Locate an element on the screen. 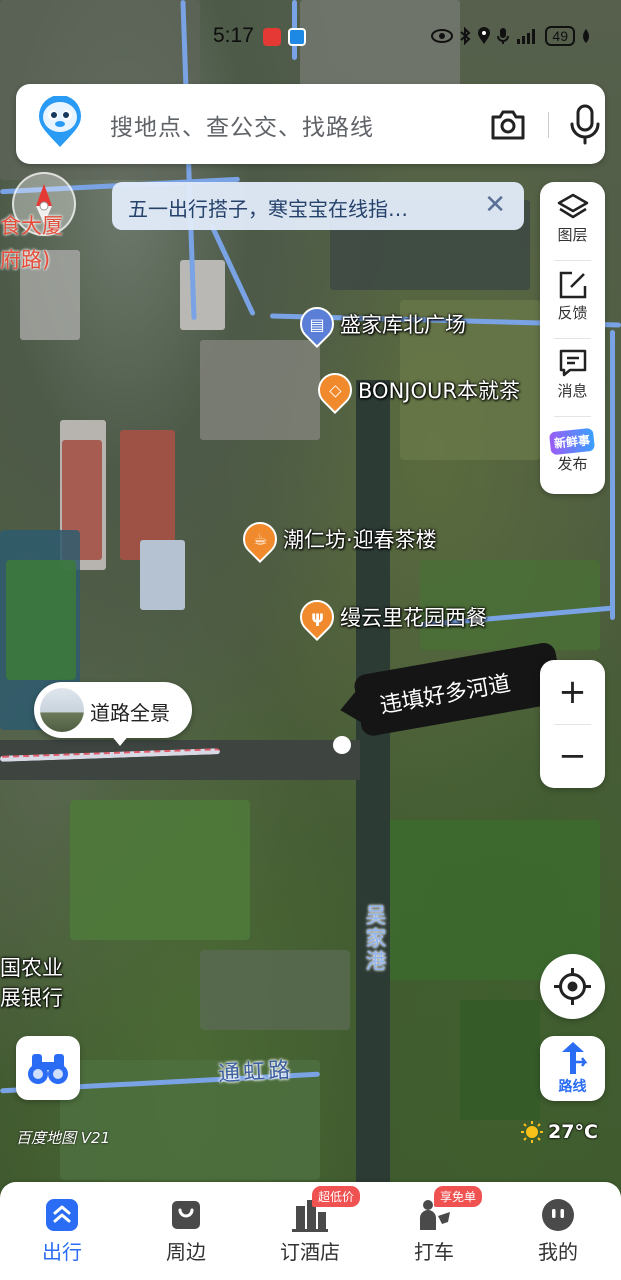  map-label: 府路) is located at coordinates (25, 260).